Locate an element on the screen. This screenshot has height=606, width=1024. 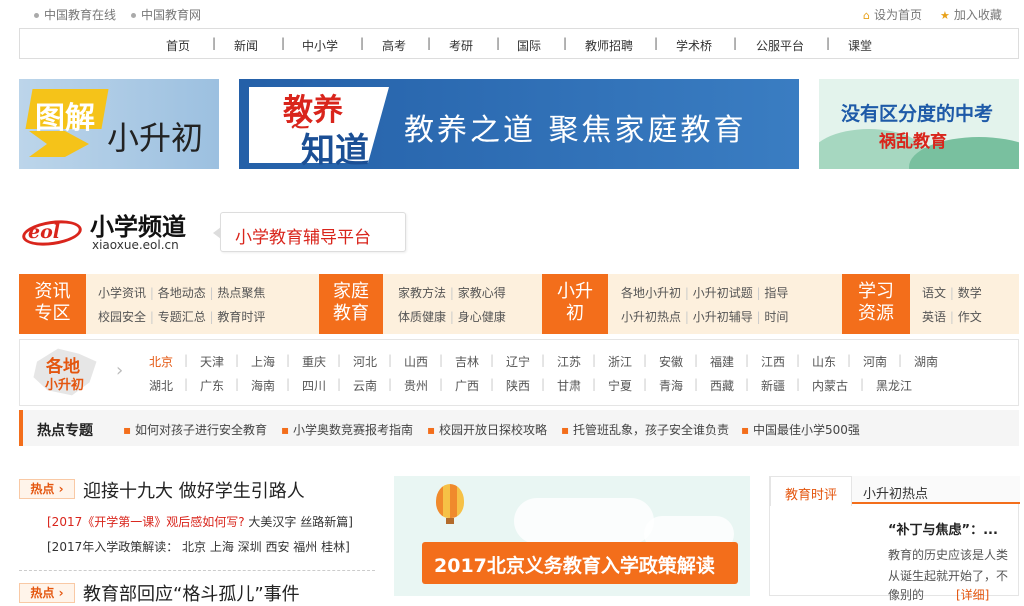
region-item: 湖北 is located at coordinates (161, 385).